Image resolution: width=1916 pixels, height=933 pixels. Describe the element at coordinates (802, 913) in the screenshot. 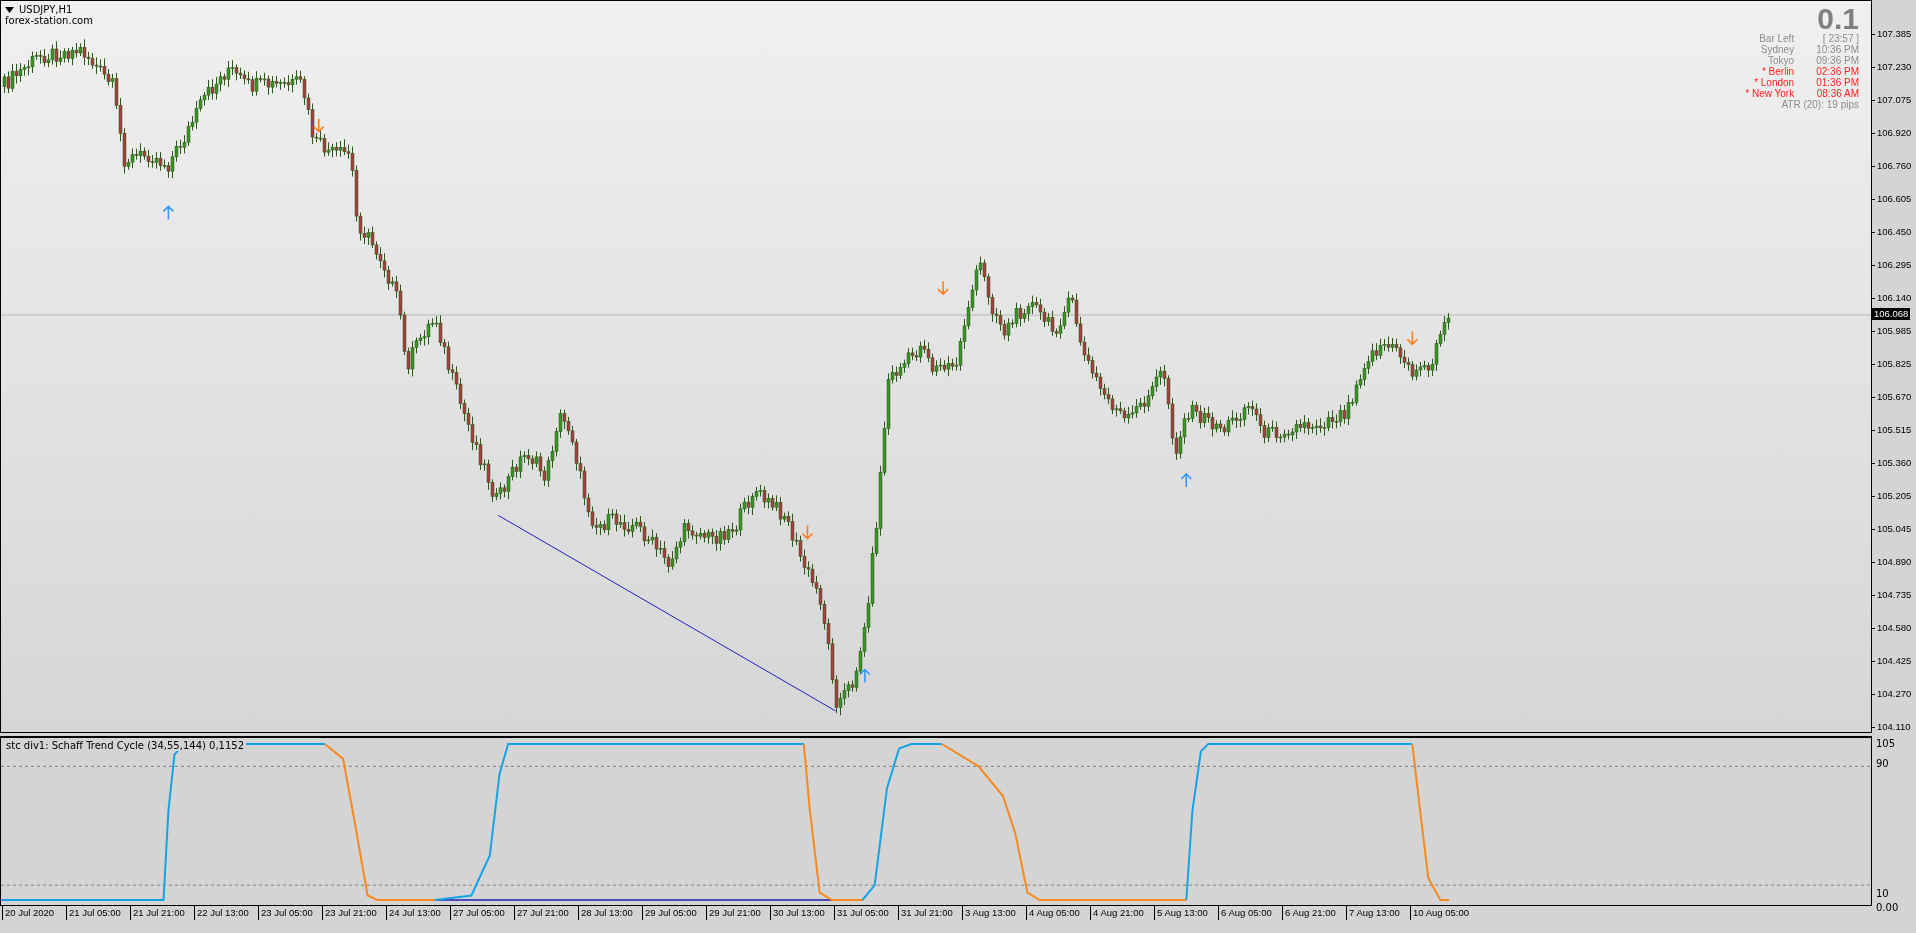

I see `time-label: 30 Jul 13:00` at that location.